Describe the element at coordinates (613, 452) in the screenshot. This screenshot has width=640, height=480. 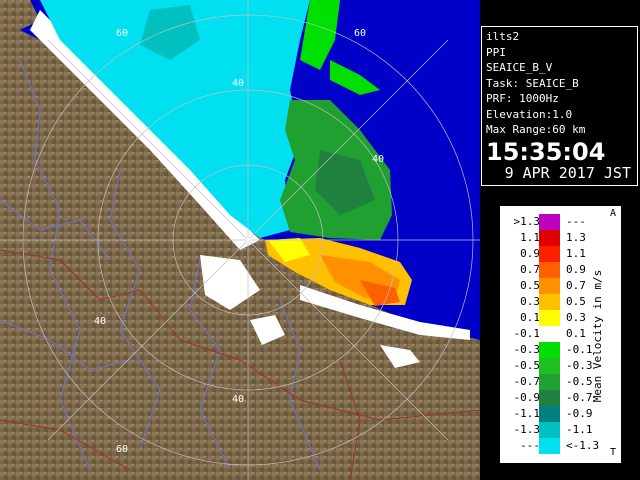
I see `legend-bottom-marker: T` at that location.